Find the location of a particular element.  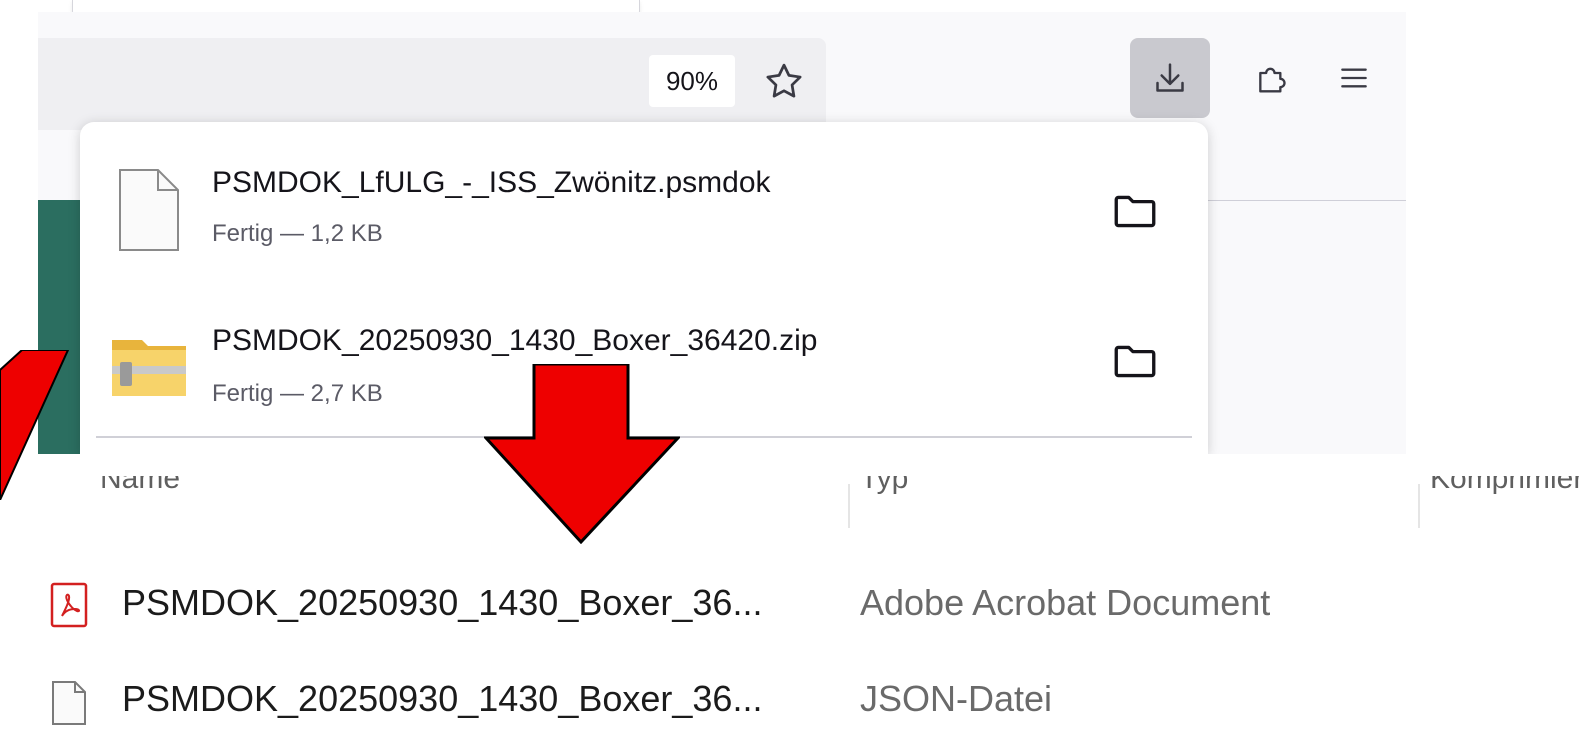

column-header-label: Komprimierte Größe is located at coordinates (1507, 487).